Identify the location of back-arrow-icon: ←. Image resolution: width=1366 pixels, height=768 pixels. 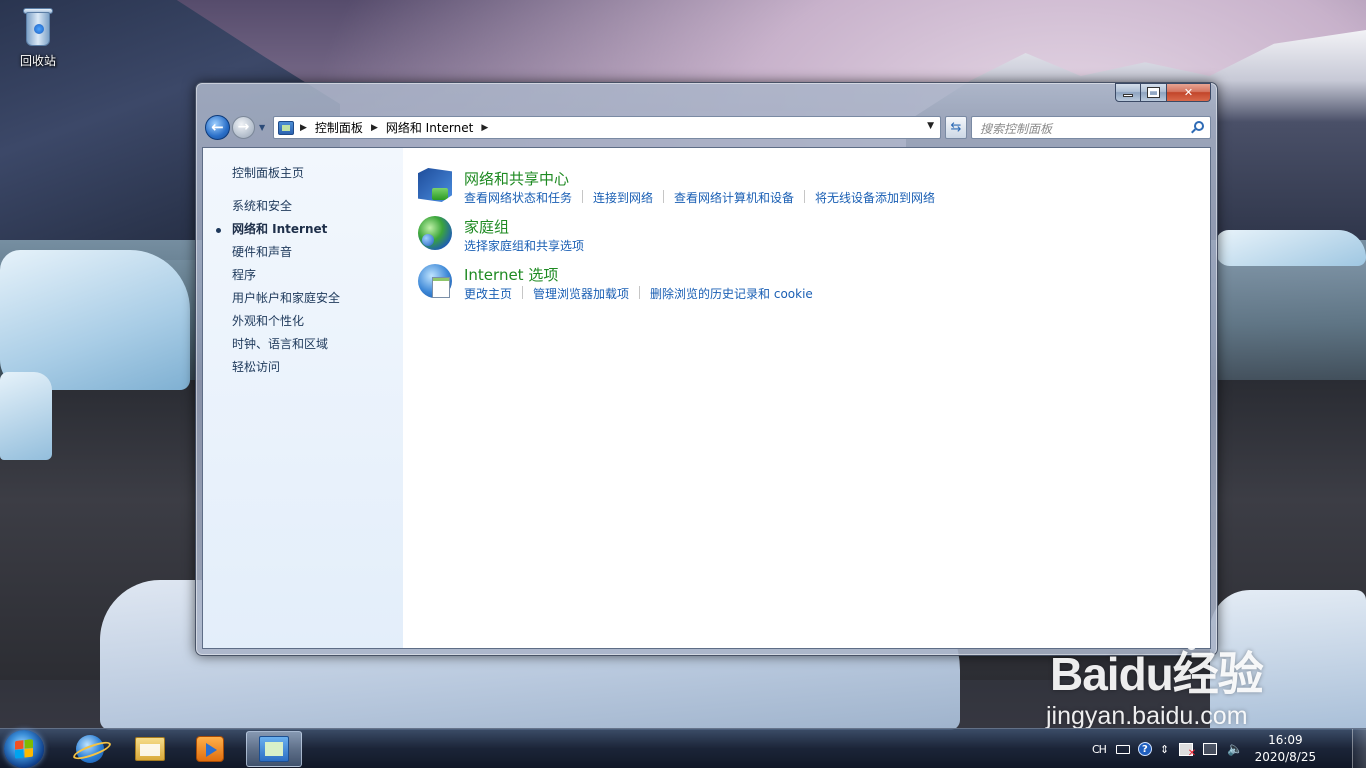
(217, 127).